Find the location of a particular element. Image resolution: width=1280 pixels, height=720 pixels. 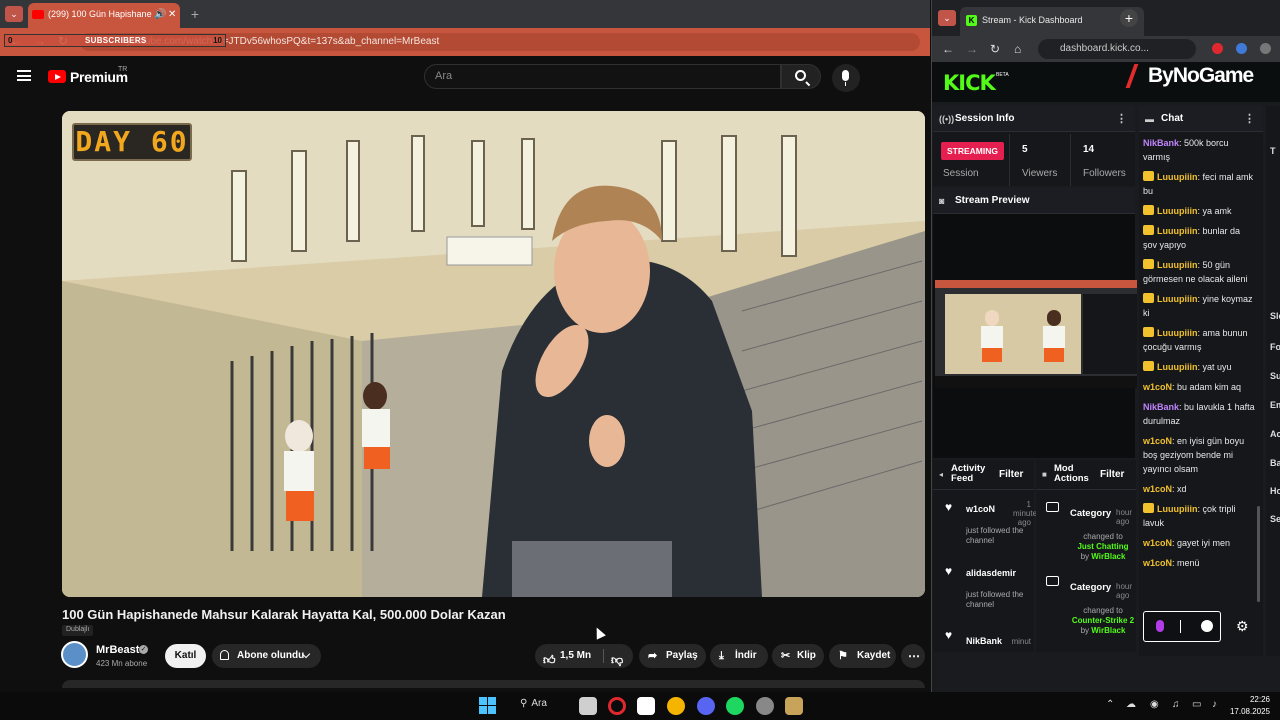

share-button: ➦ Paylaş is located at coordinates (672, 656).